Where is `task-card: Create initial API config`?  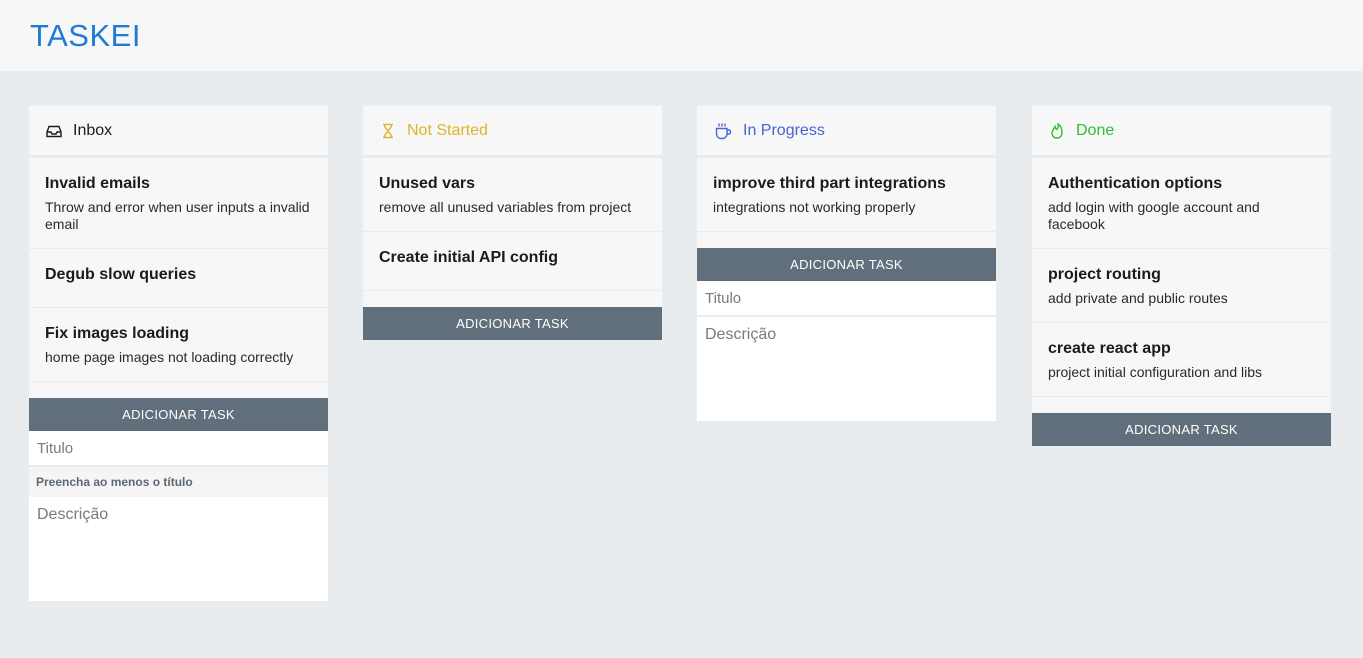 task-card: Create initial API config is located at coordinates (512, 261).